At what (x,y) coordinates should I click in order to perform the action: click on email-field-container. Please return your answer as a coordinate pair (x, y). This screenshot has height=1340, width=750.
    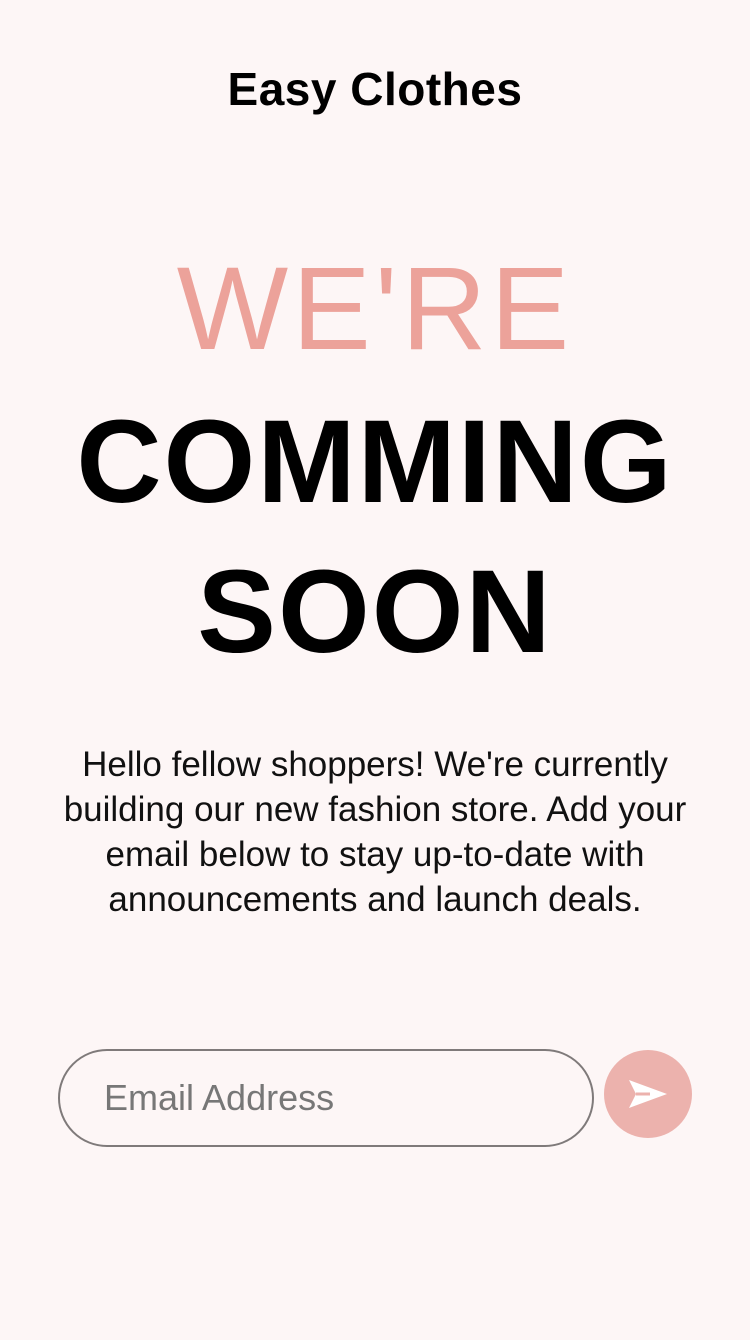
    Looking at the image, I should click on (326, 1098).